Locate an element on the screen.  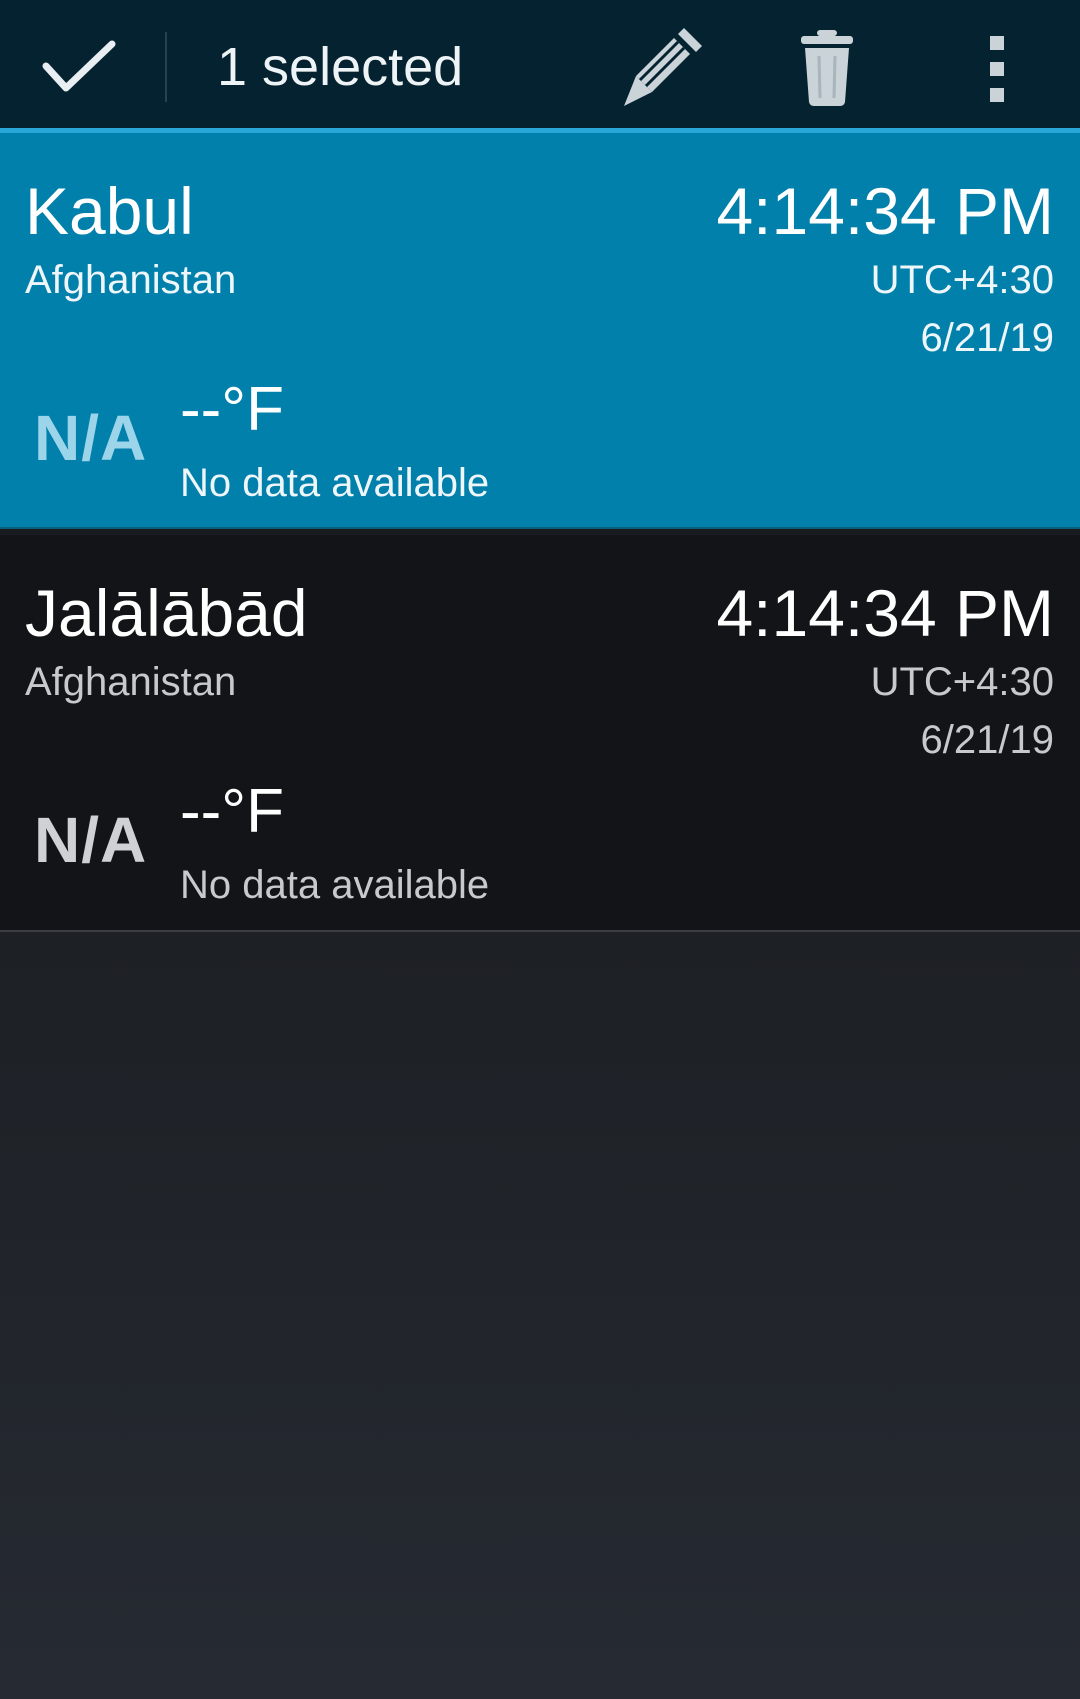
action-bar-divider is located at coordinates (166, 67).